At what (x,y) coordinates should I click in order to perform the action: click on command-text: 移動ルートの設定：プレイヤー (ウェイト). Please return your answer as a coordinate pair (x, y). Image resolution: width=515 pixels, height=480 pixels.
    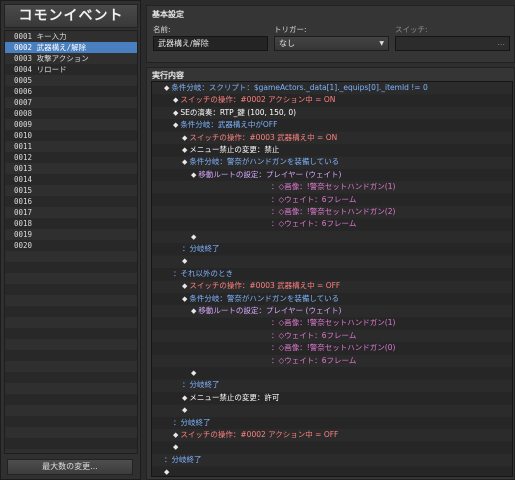
    Looking at the image, I should click on (270, 311).